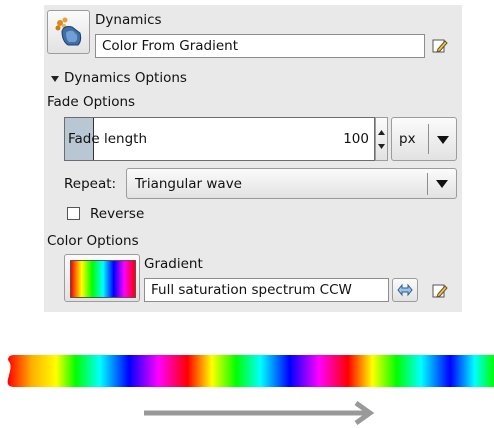 The image size is (494, 428). What do you see at coordinates (55, 79) in the screenshot?
I see `expander-triangle-icon` at bounding box center [55, 79].